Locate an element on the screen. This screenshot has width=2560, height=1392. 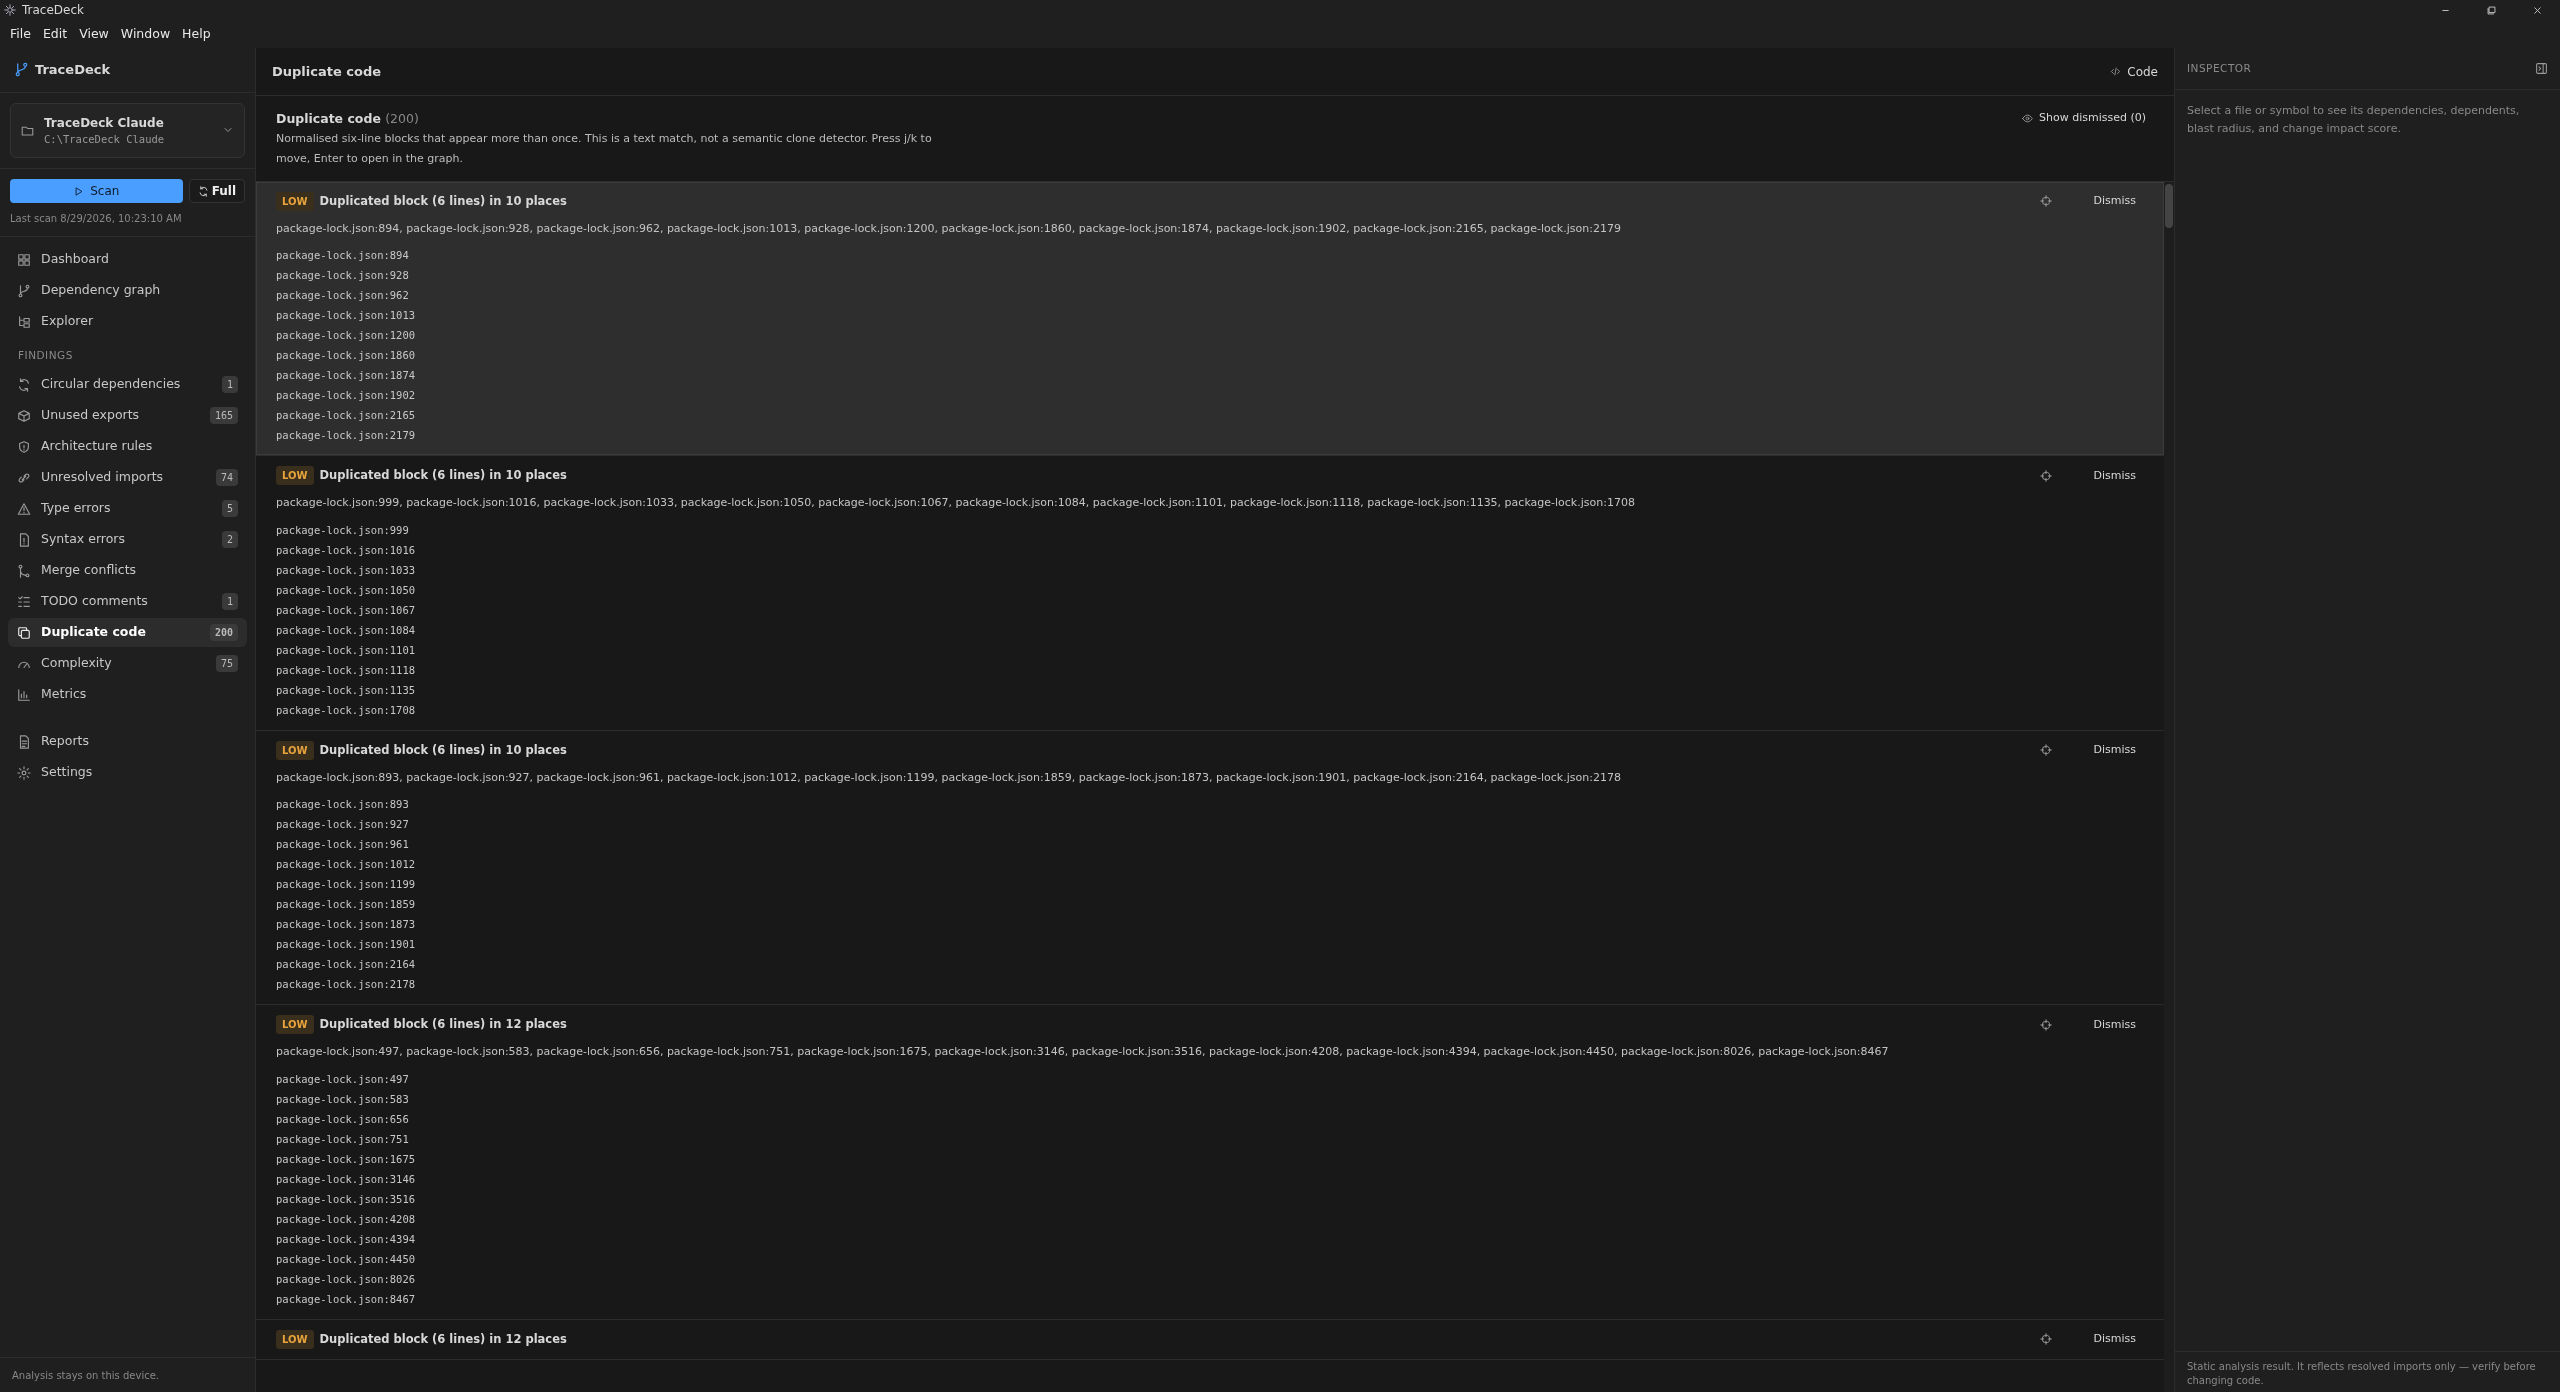
warning-icon is located at coordinates (24, 508).